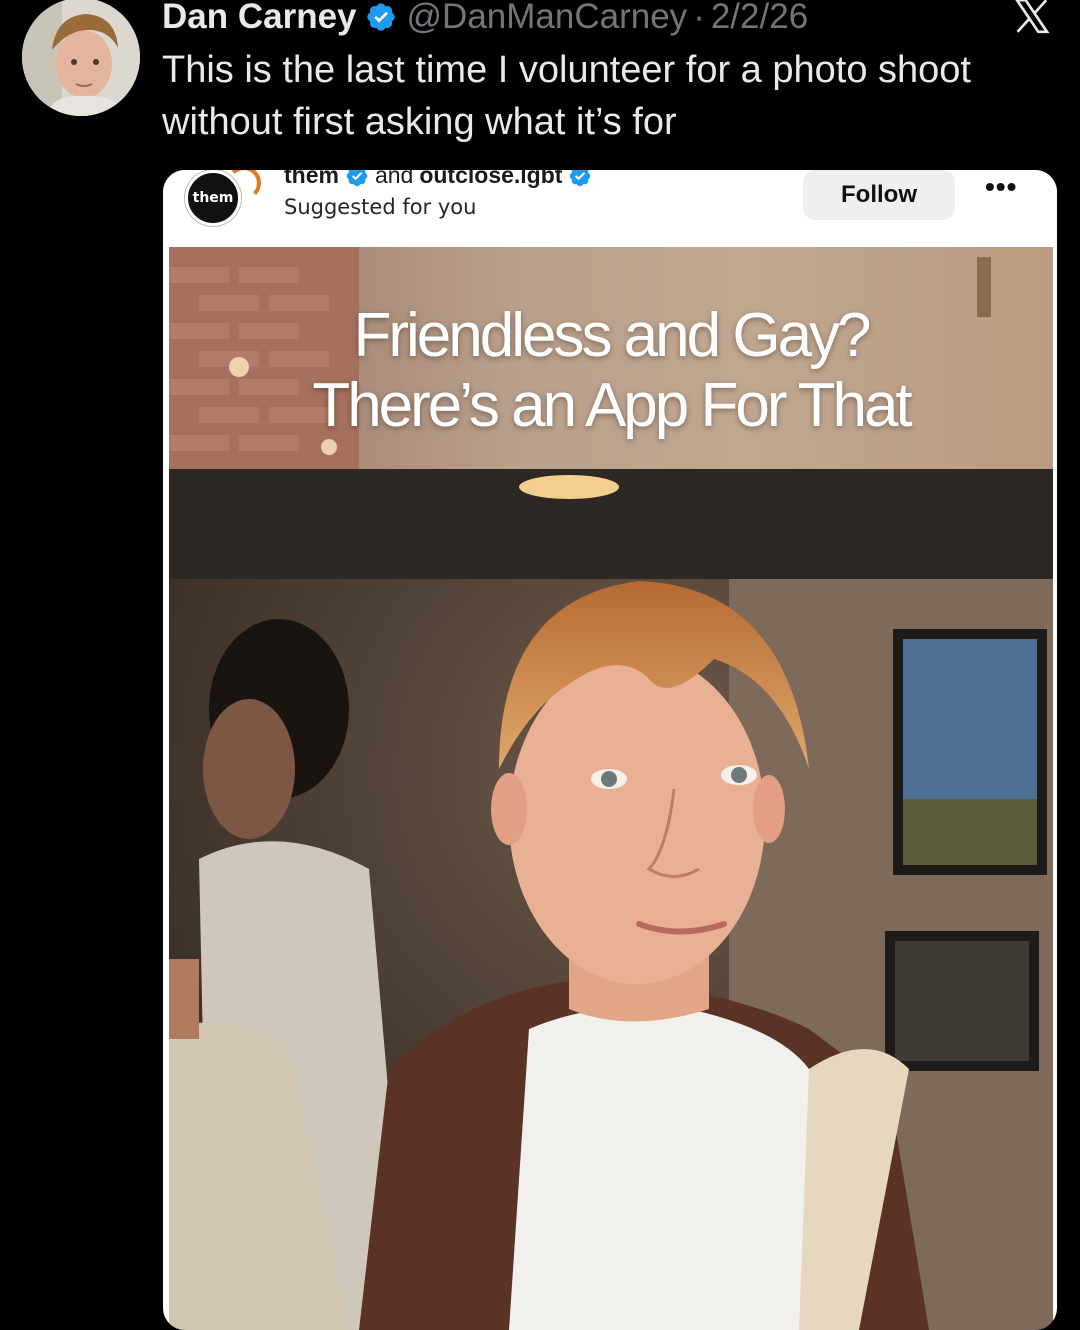 Image resolution: width=1080 pixels, height=1330 pixels. What do you see at coordinates (612, 405) in the screenshot?
I see `headline-line-2: There’s an App For That` at bounding box center [612, 405].